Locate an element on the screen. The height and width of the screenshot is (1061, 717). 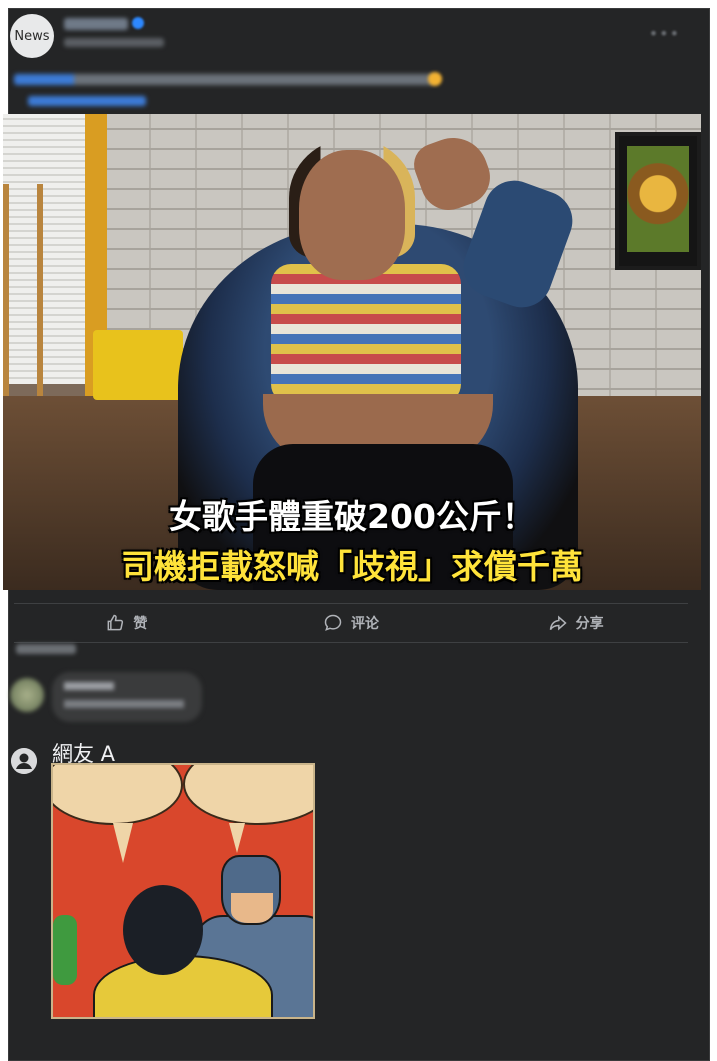
caption-line-blurred is located at coordinates (224, 79).